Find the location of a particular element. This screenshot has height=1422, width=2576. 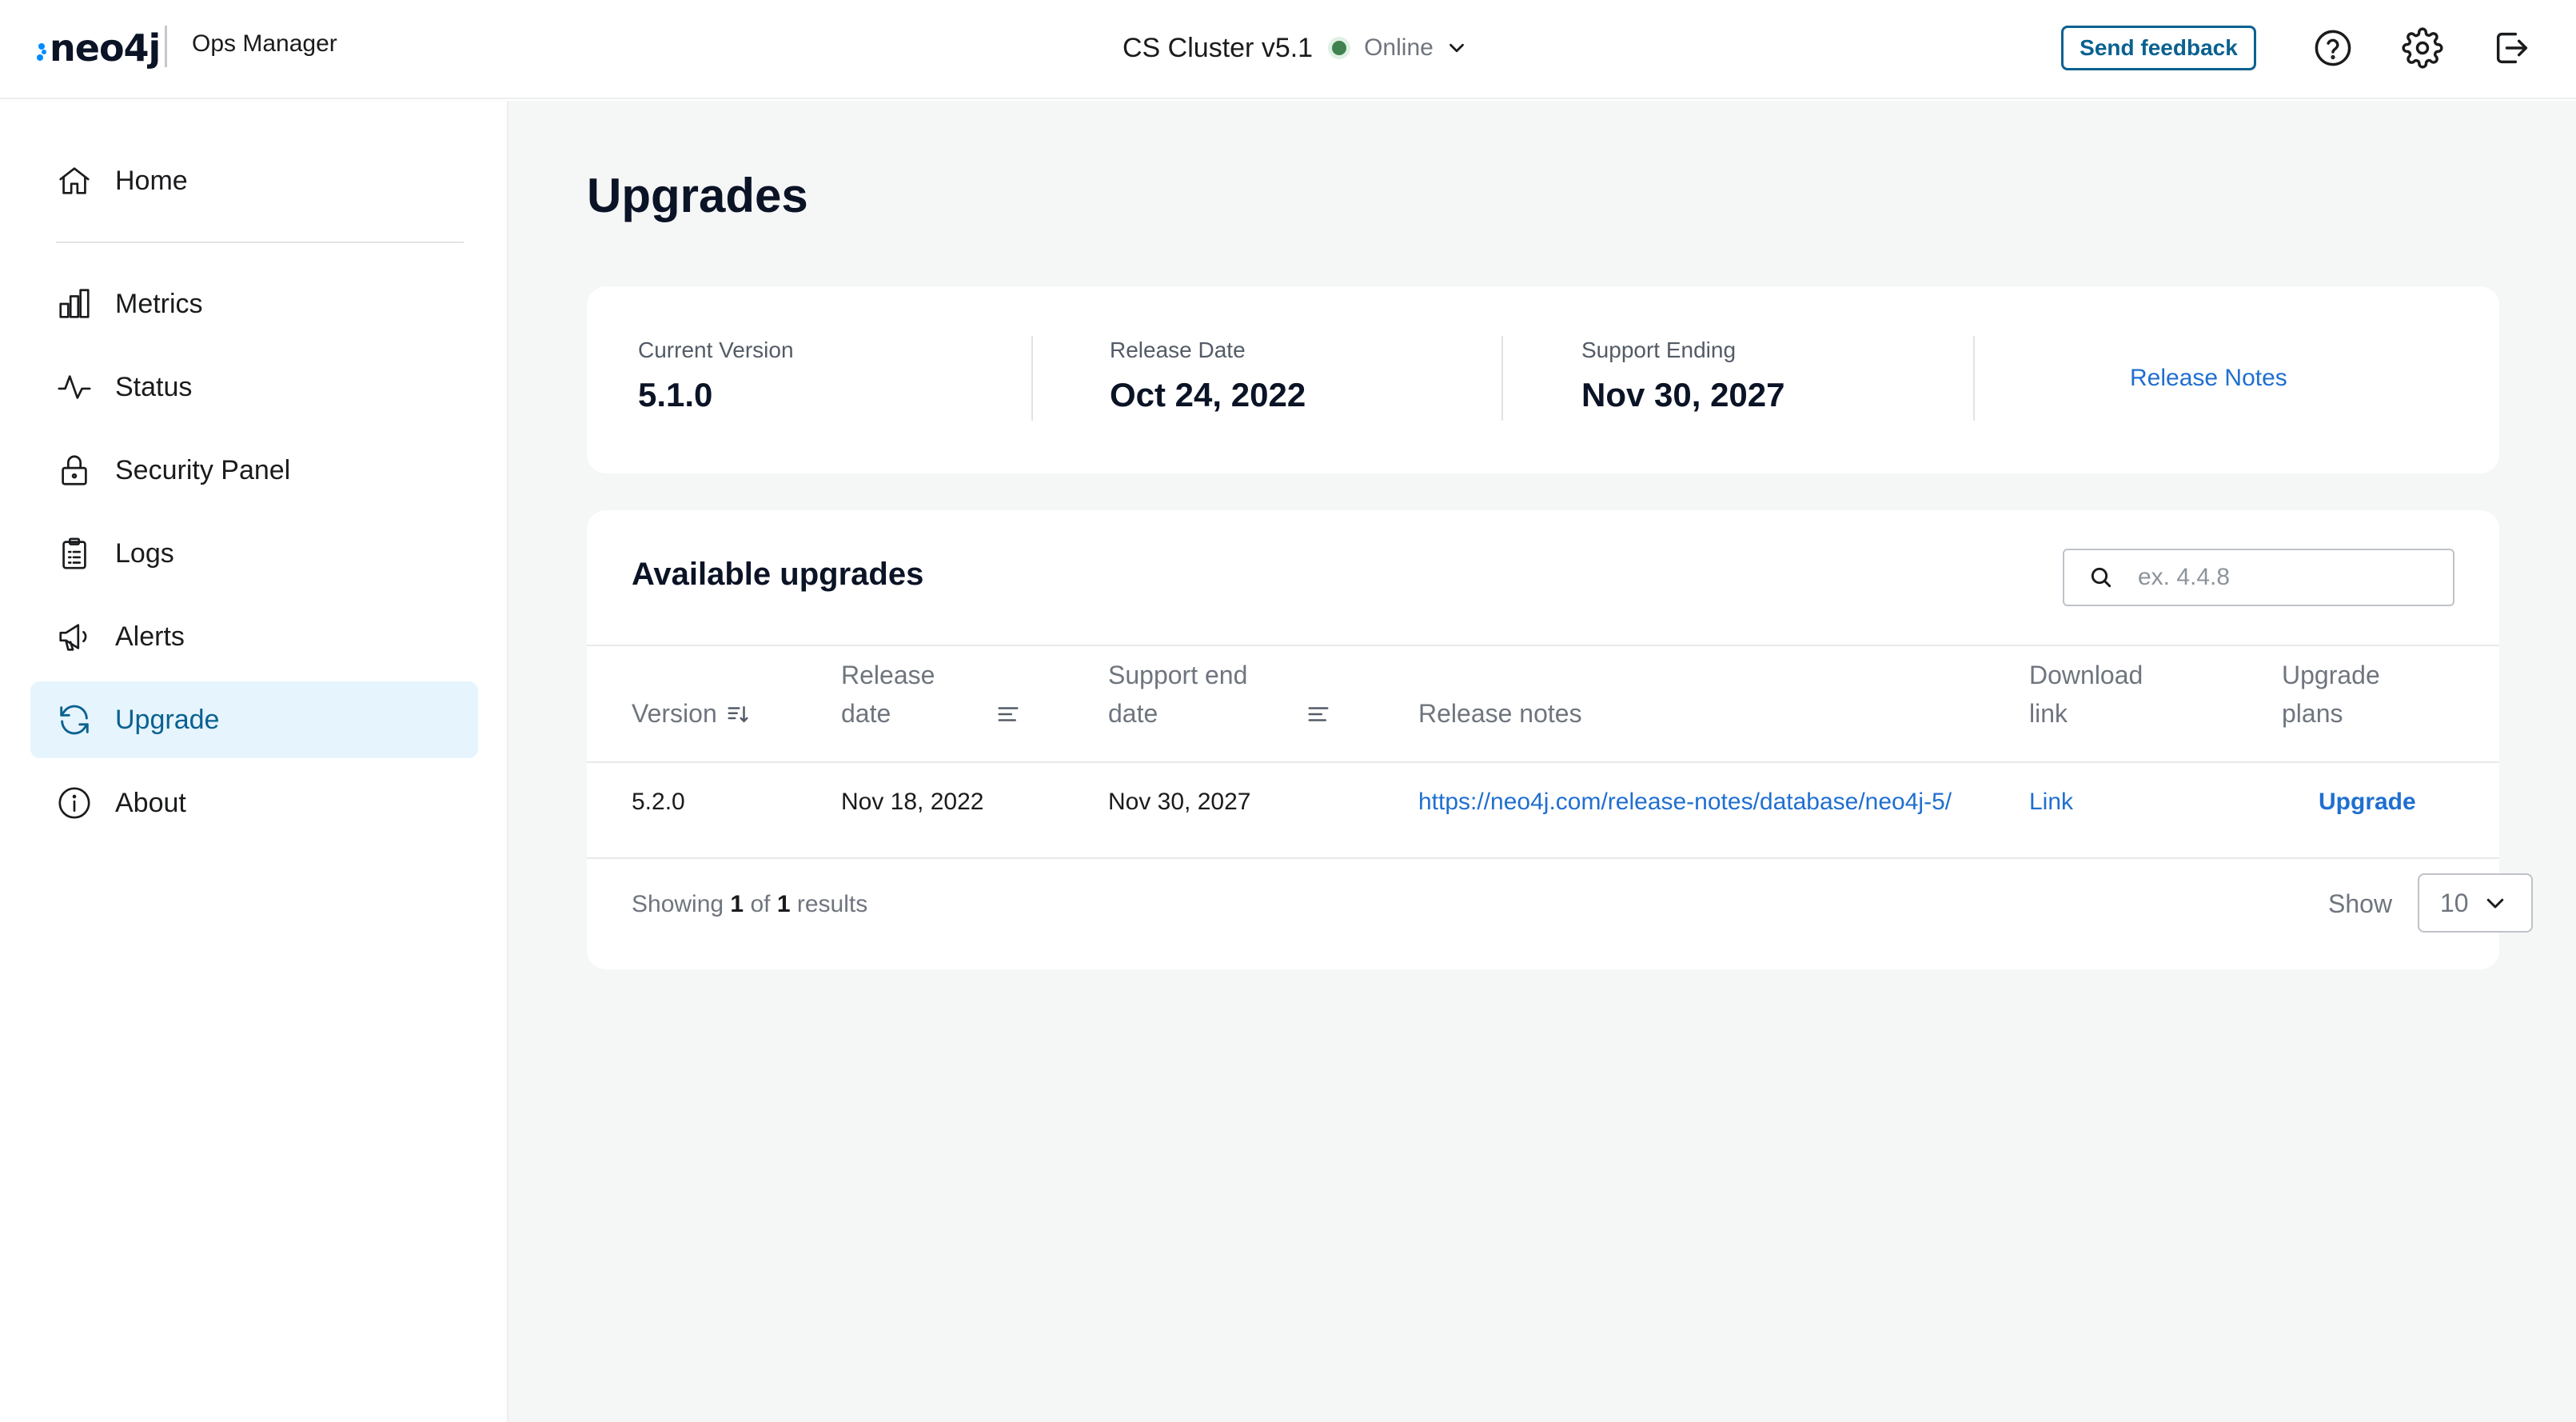

release-date-block: Release Date Oct 24, 2022 is located at coordinates (1208, 376).